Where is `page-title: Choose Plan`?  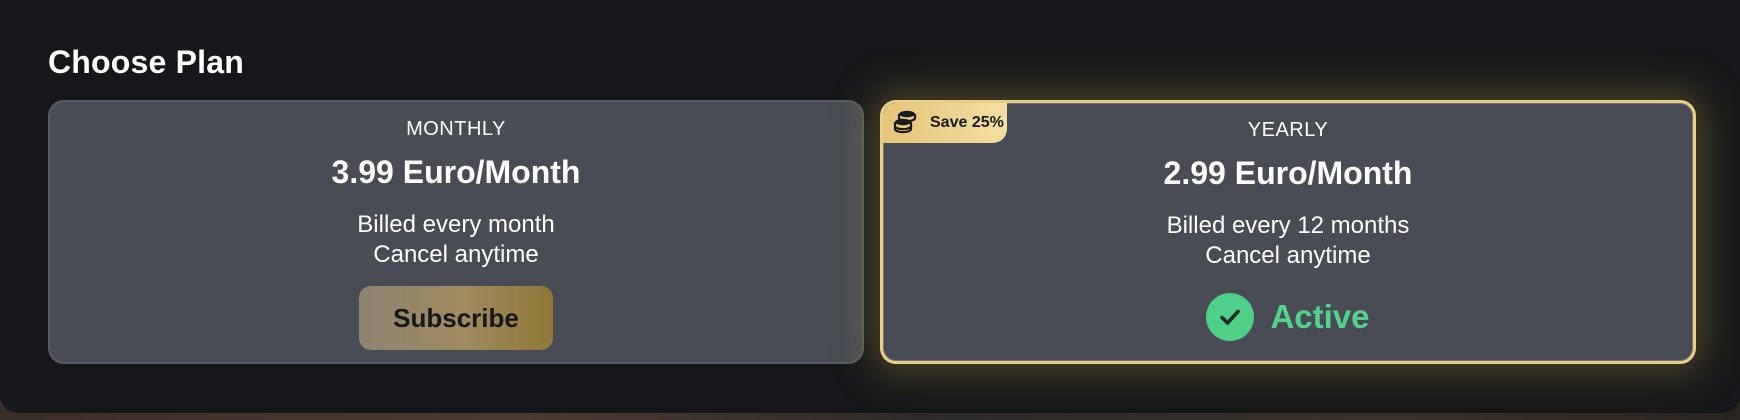
page-title: Choose Plan is located at coordinates (146, 62).